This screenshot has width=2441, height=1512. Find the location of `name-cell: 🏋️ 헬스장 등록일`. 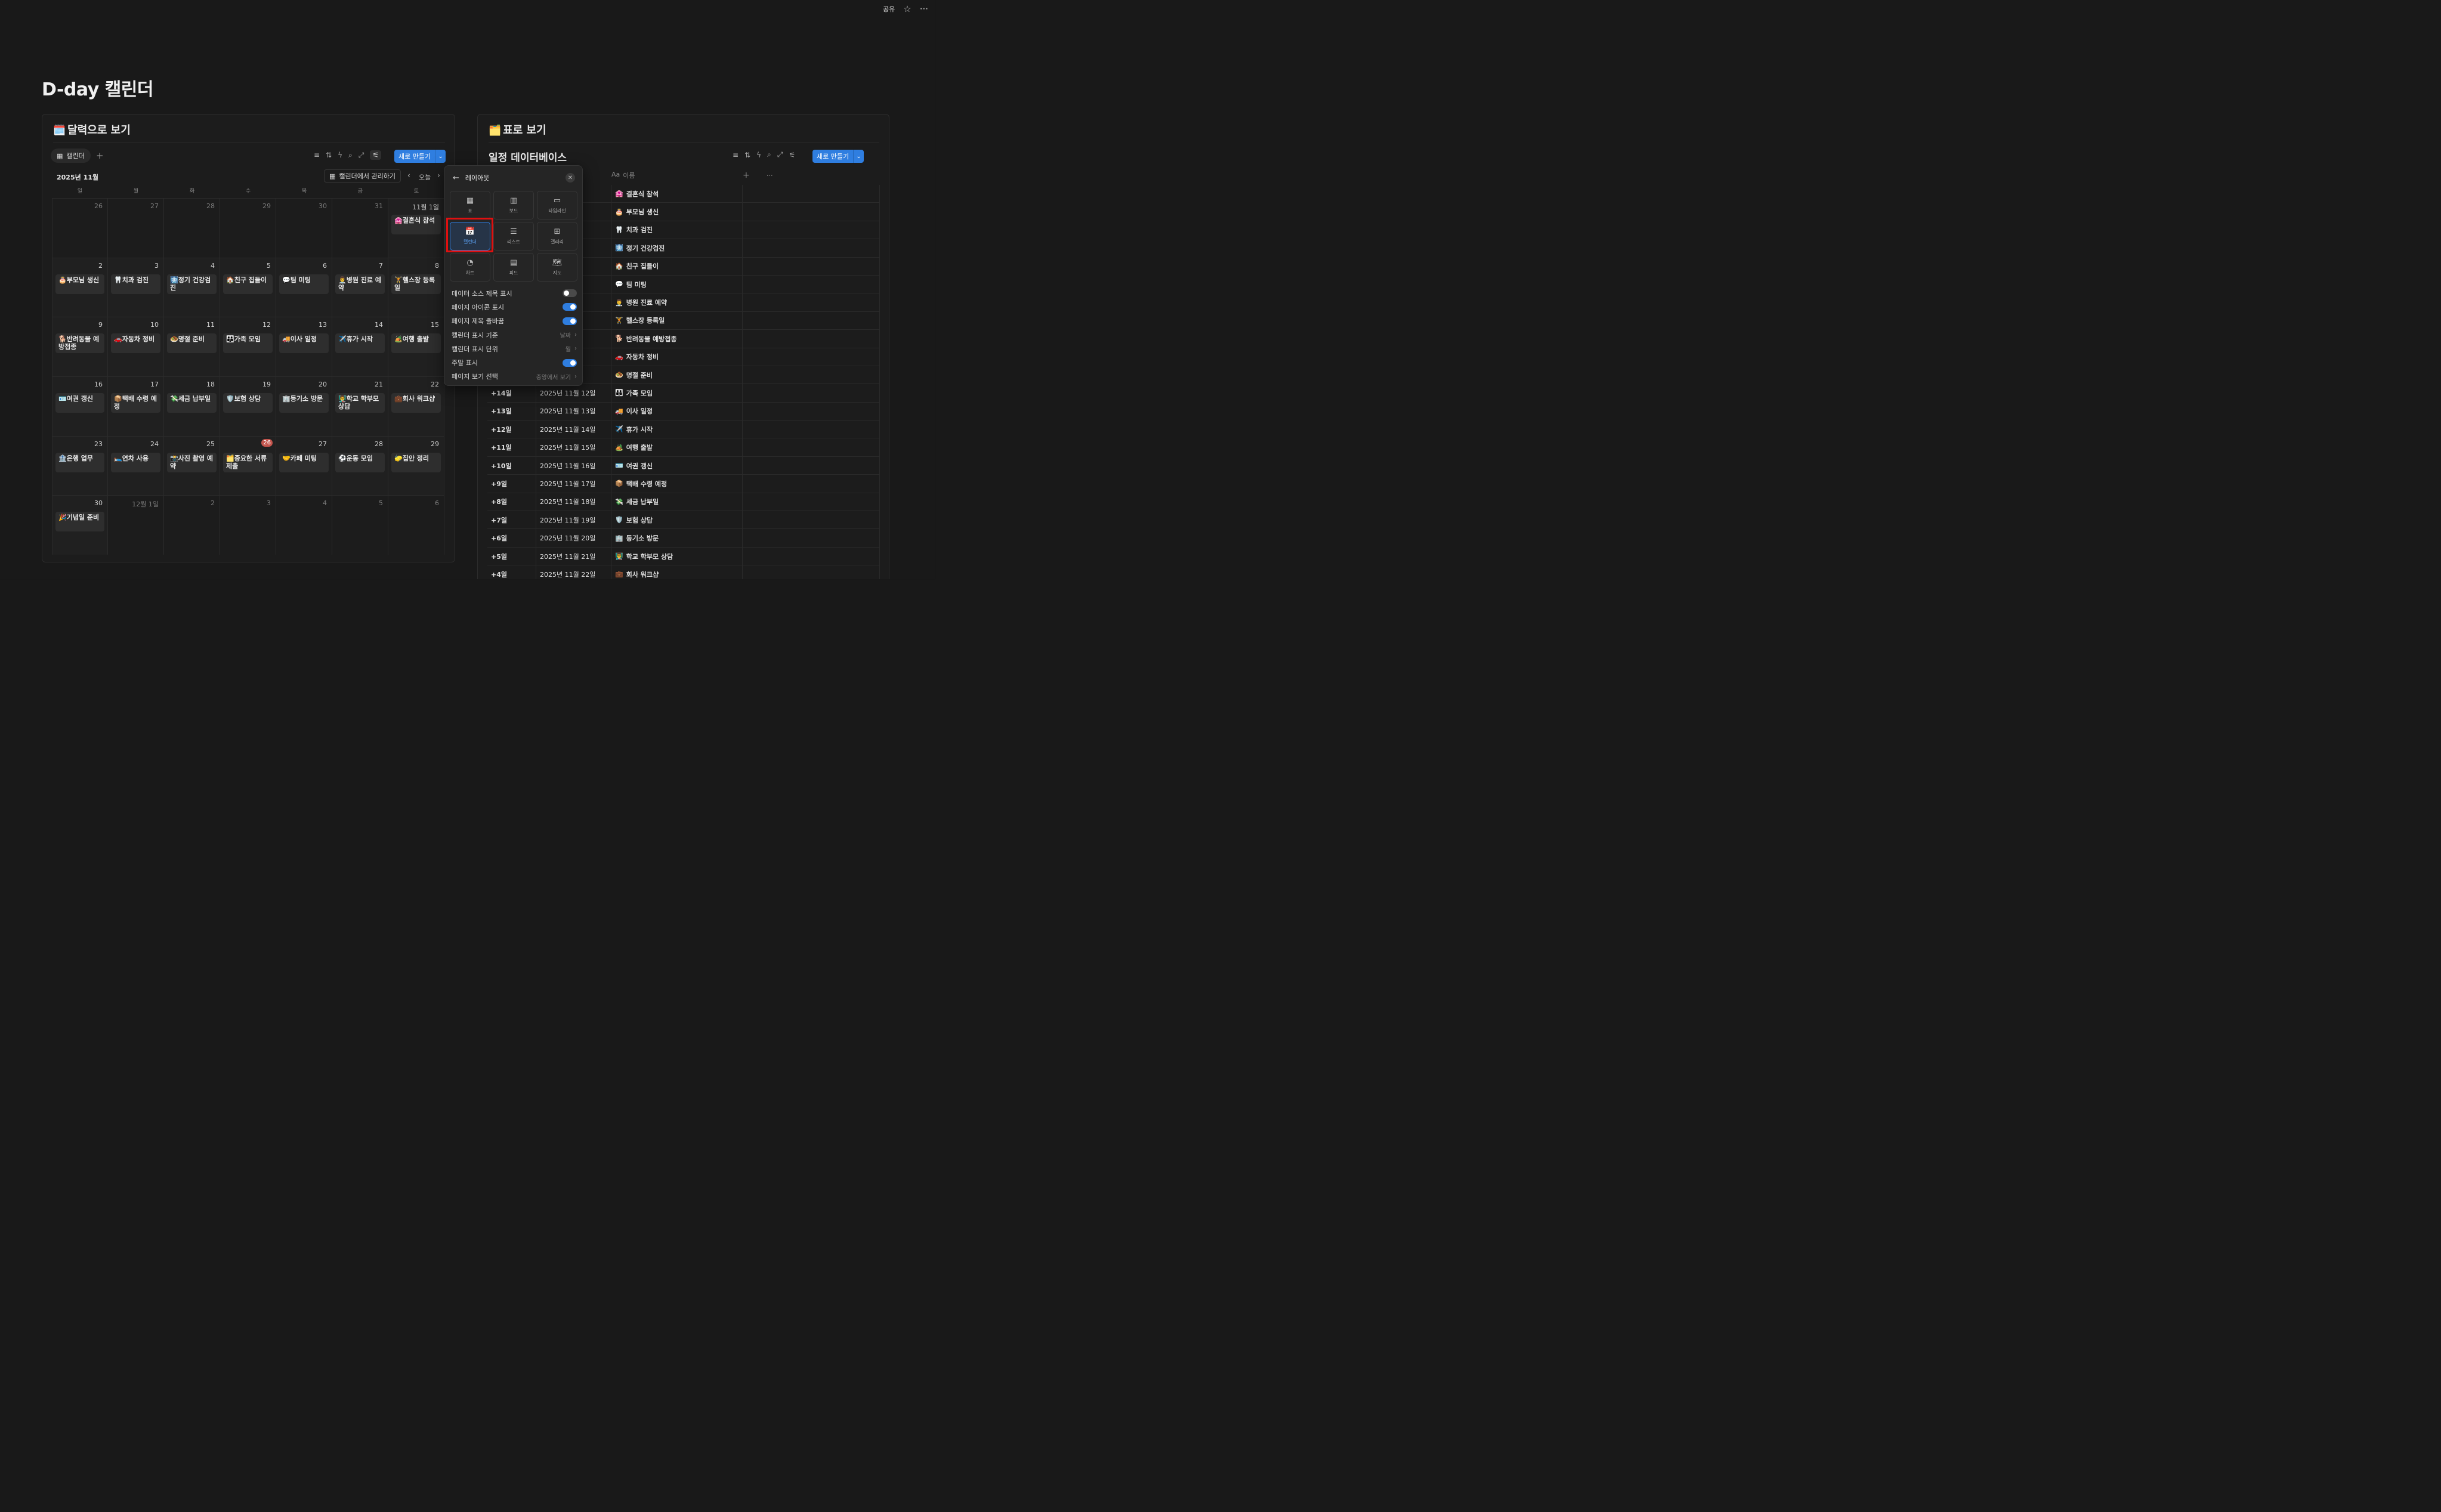

name-cell: 🏋️ 헬스장 등록일 is located at coordinates (677, 320).